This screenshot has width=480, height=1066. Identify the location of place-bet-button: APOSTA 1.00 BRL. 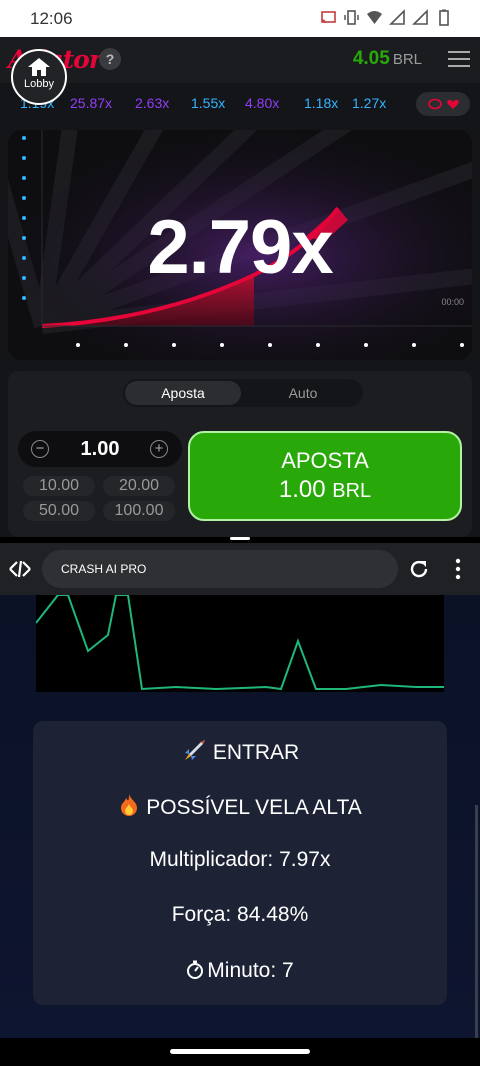
(325, 476).